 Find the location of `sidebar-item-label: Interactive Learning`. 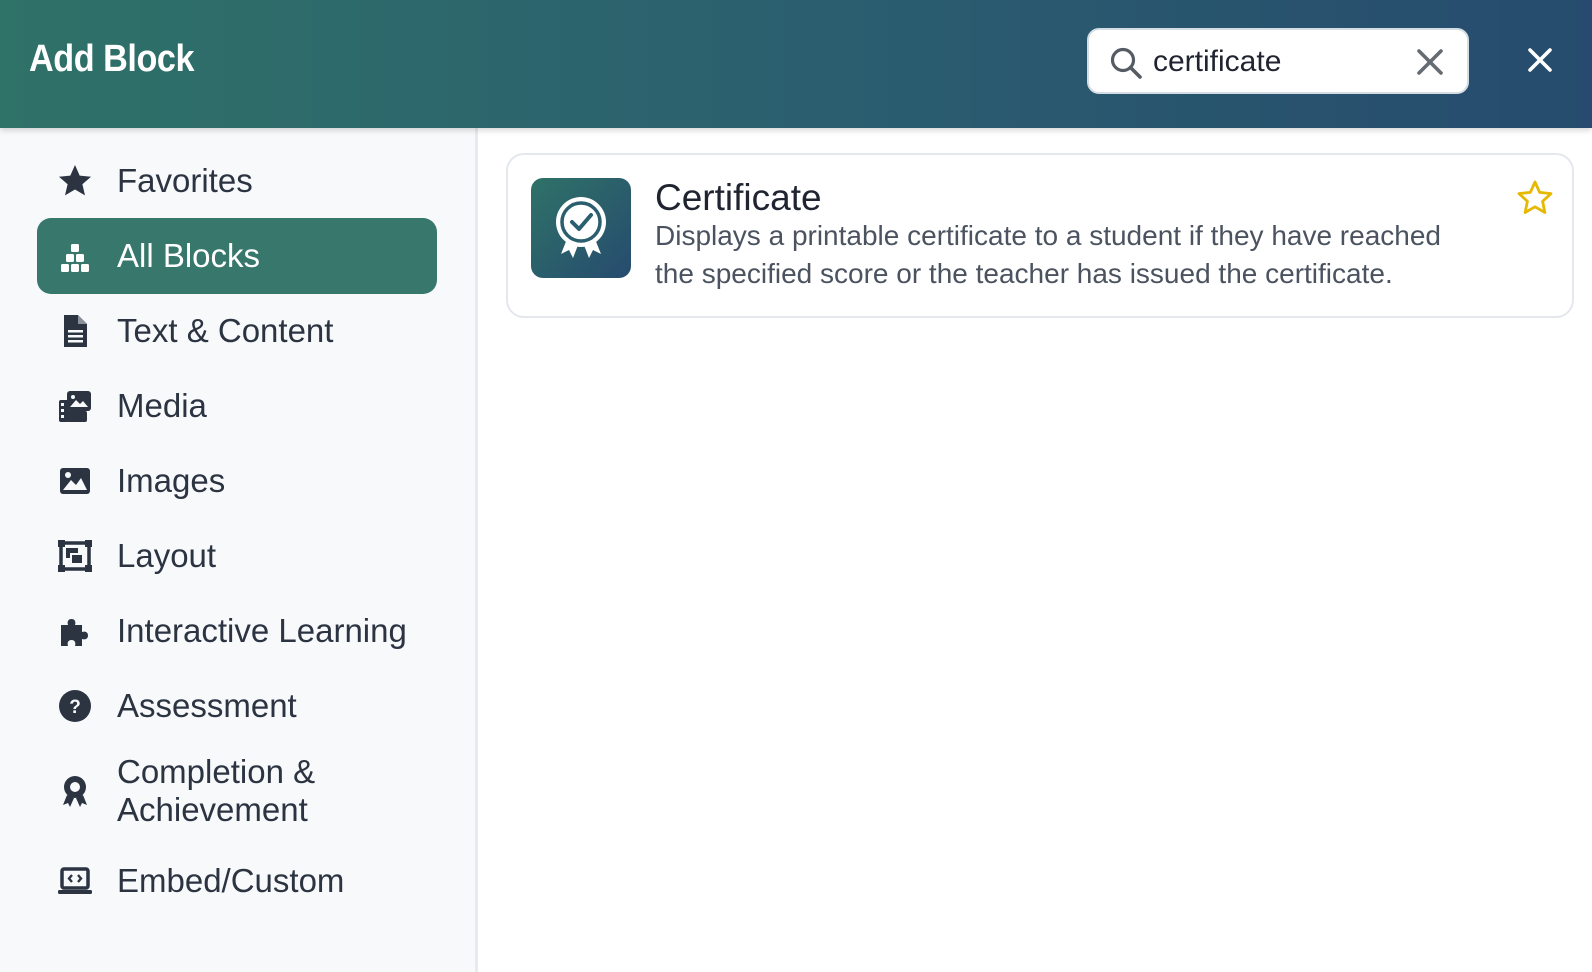

sidebar-item-label: Interactive Learning is located at coordinates (262, 630).